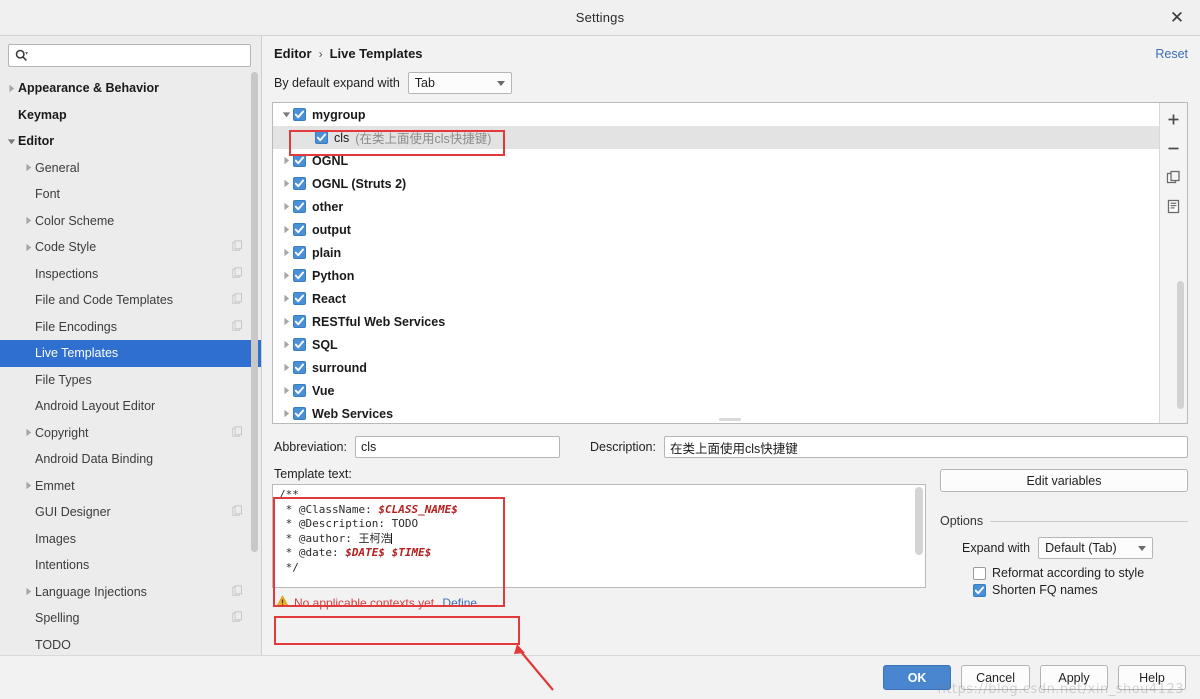 This screenshot has height=699, width=1200. I want to click on template-group-row: other, so click(716, 206).